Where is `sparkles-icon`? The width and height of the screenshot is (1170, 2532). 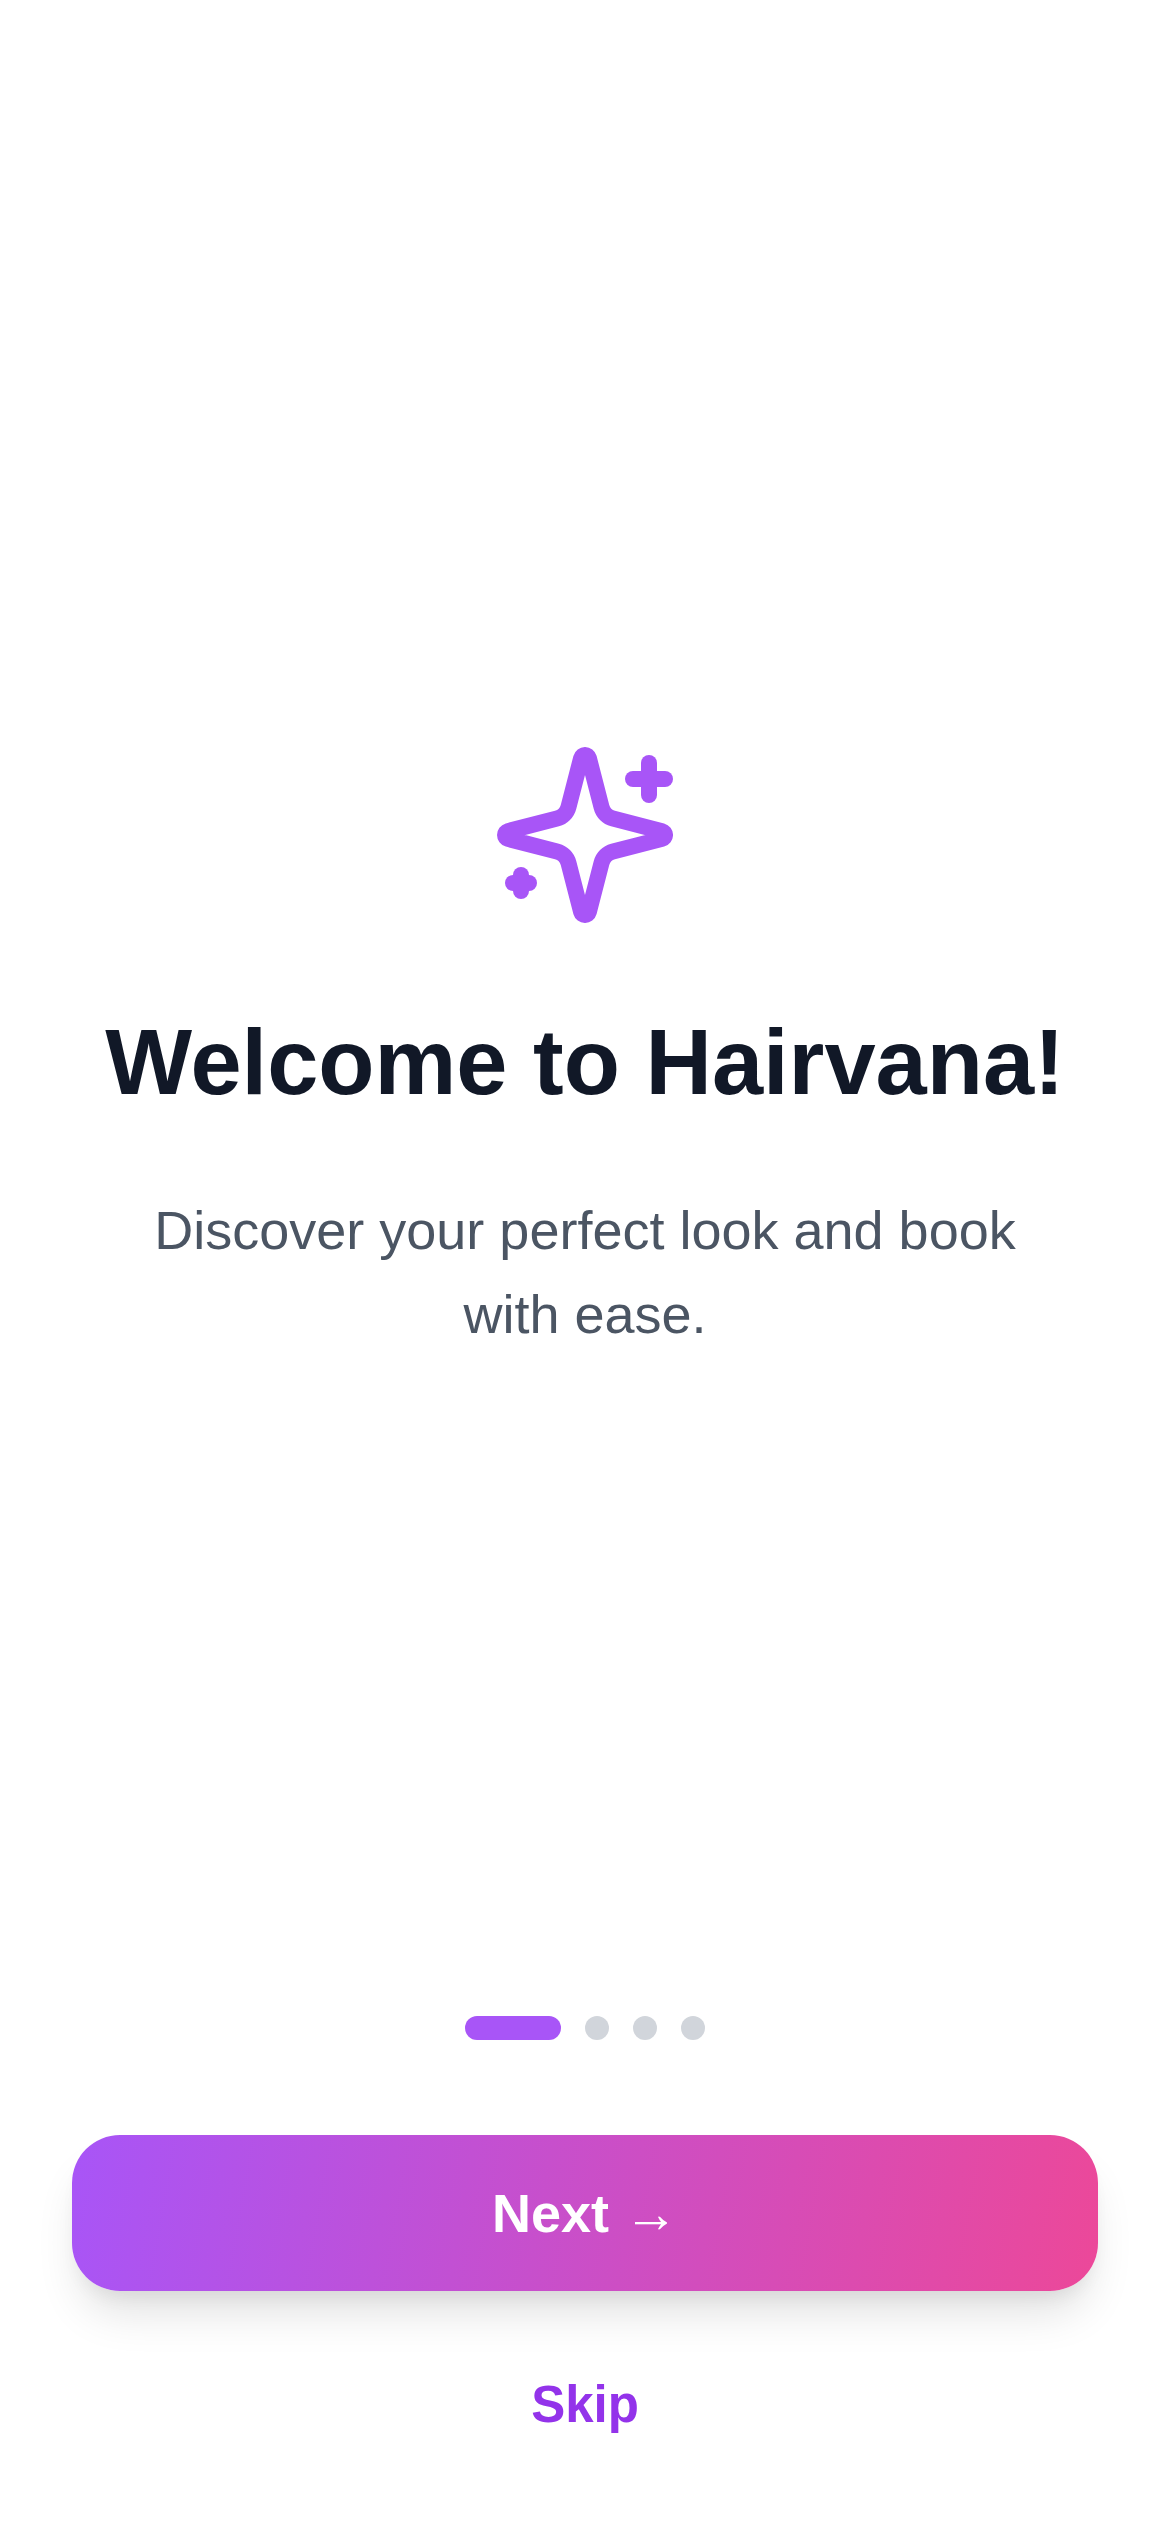
sparkles-icon is located at coordinates (585, 835).